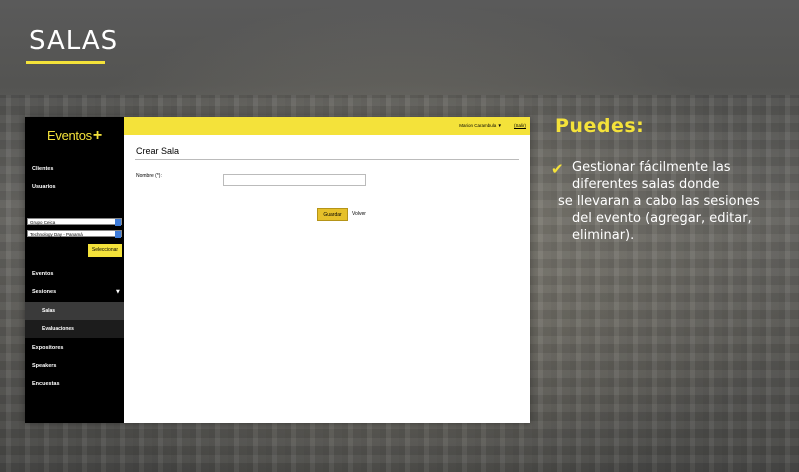  Describe the element at coordinates (46, 384) in the screenshot. I see `nav-encuestas: Encuestas` at that location.